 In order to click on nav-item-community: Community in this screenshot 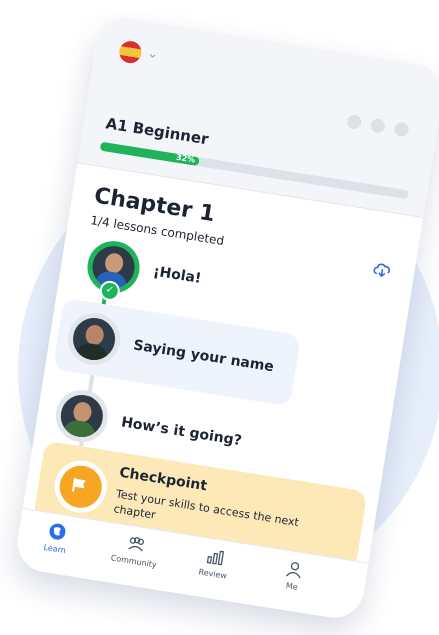, I will do `click(135, 550)`.